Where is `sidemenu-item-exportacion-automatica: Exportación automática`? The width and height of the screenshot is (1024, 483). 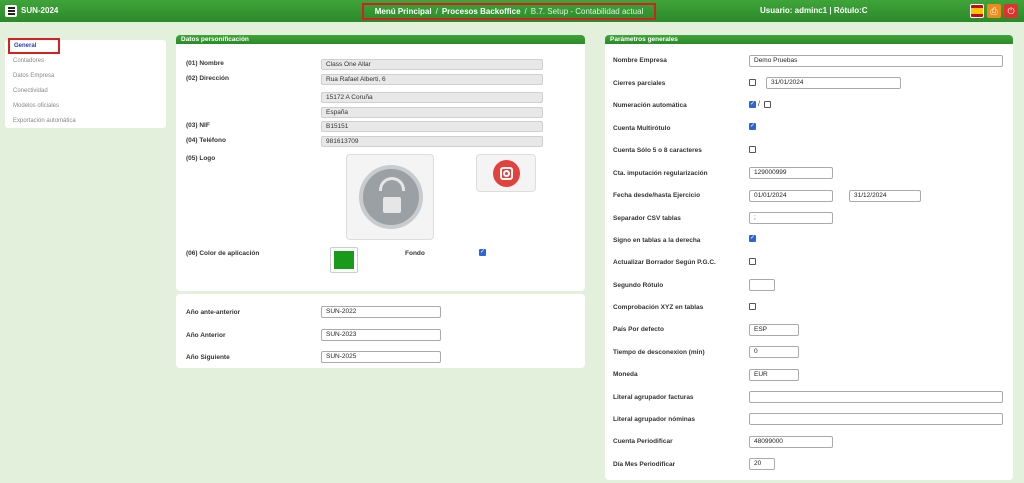 sidemenu-item-exportacion-automatica: Exportación automática is located at coordinates (85, 121).